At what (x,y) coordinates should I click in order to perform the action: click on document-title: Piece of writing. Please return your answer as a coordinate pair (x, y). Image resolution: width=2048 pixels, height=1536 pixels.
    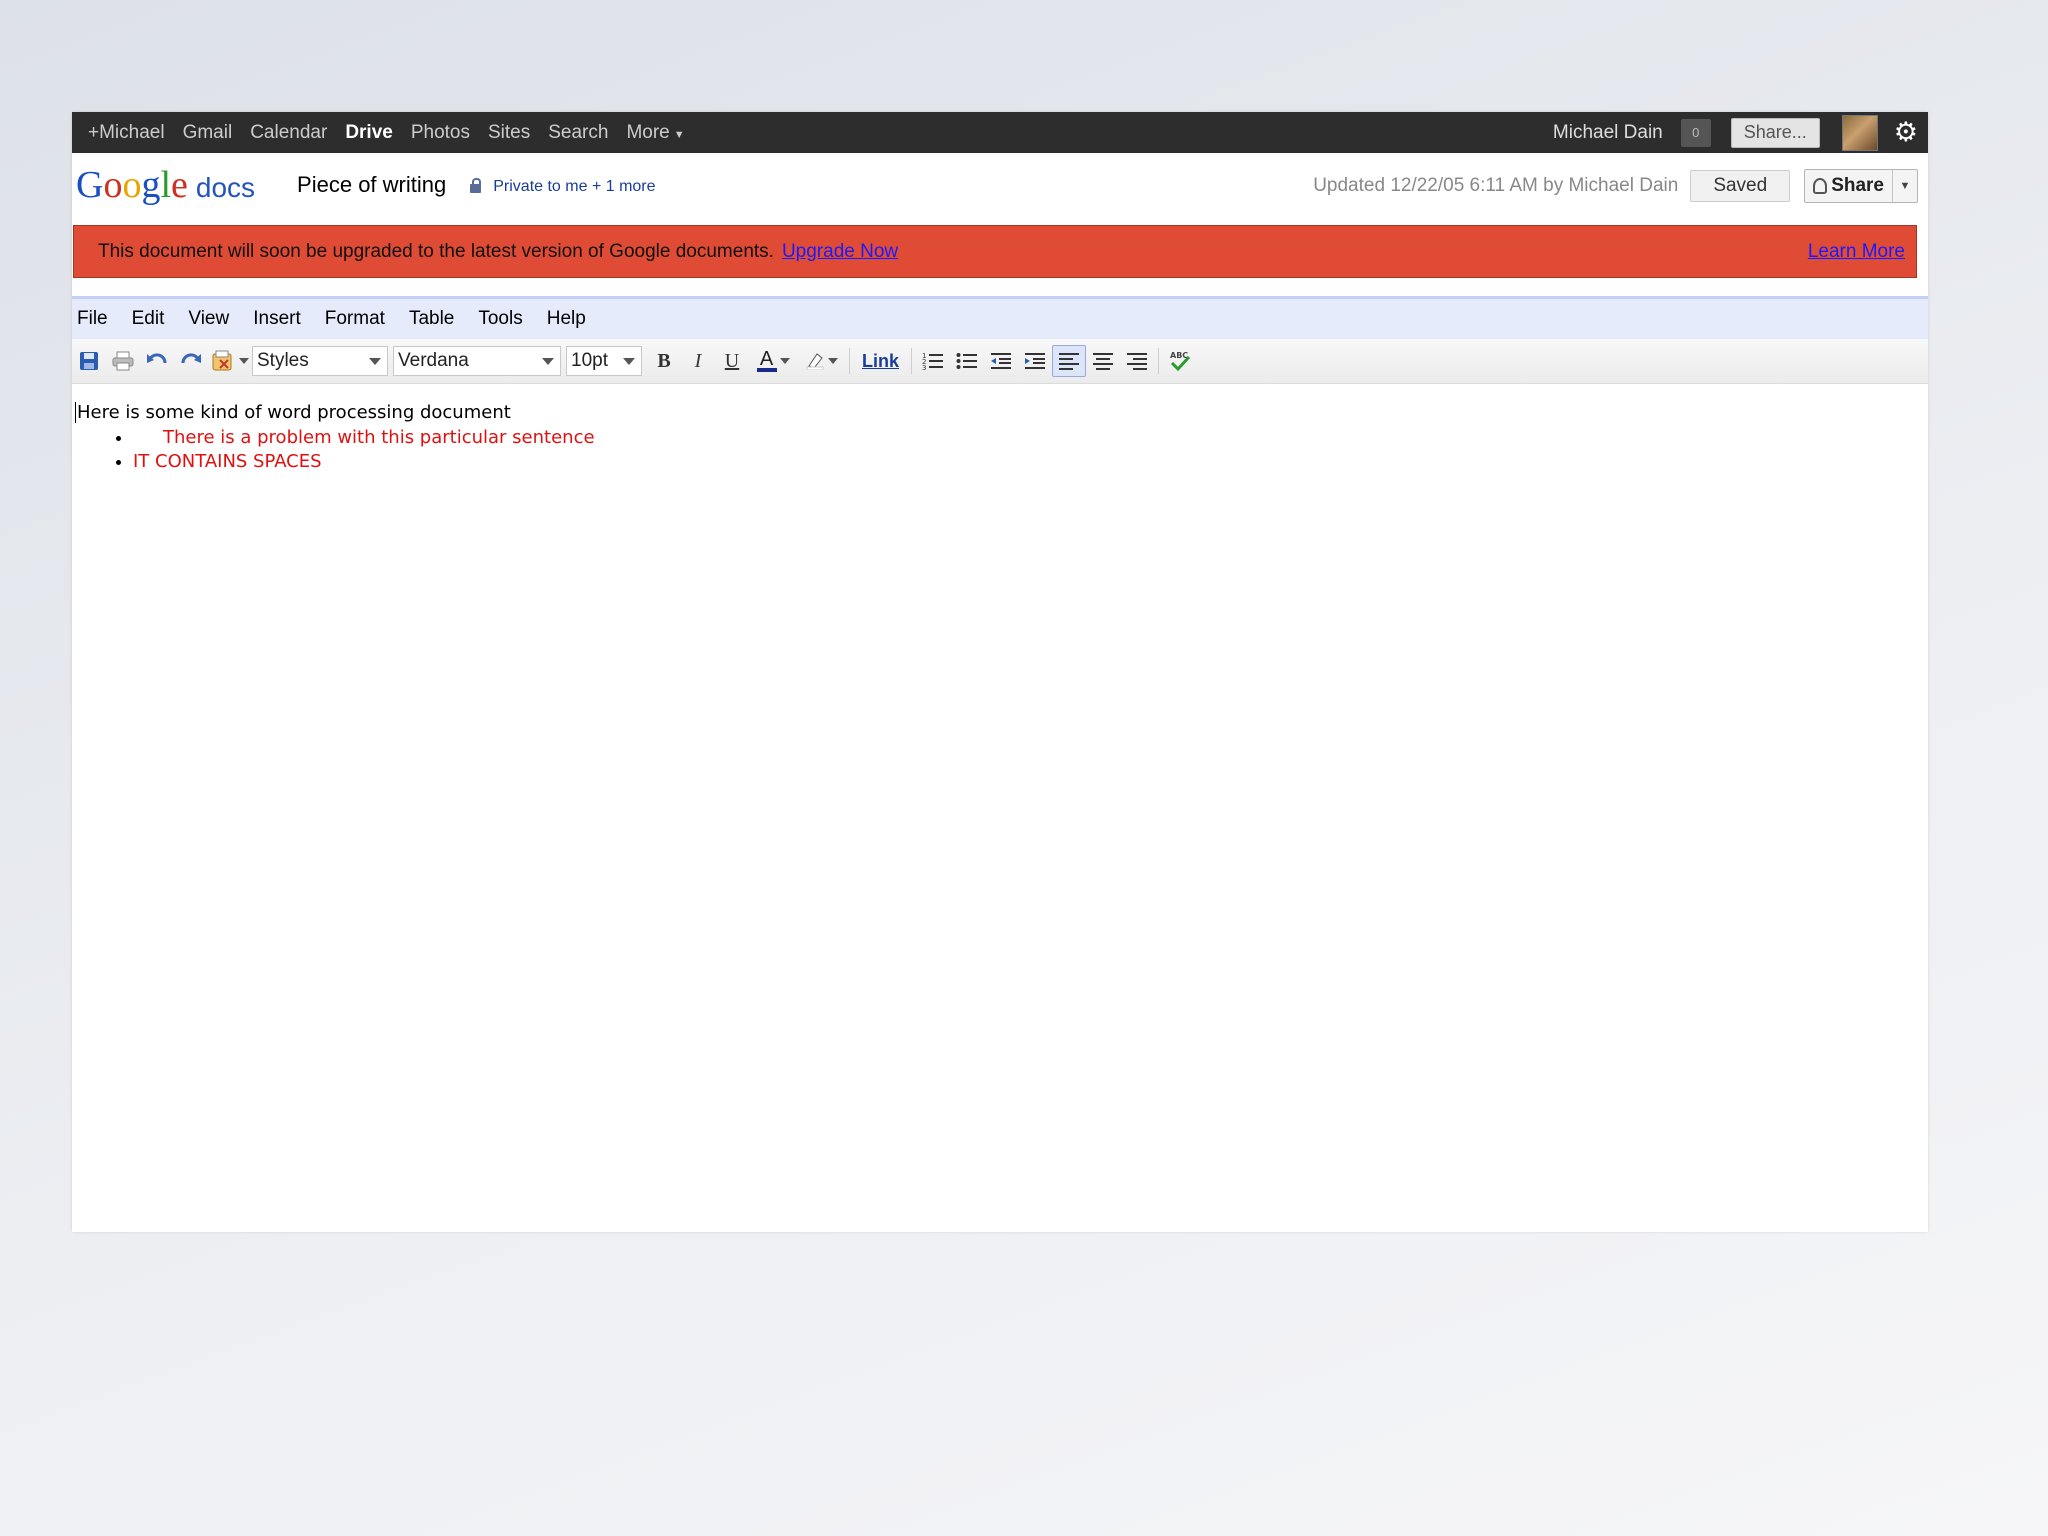
    Looking at the image, I should click on (371, 185).